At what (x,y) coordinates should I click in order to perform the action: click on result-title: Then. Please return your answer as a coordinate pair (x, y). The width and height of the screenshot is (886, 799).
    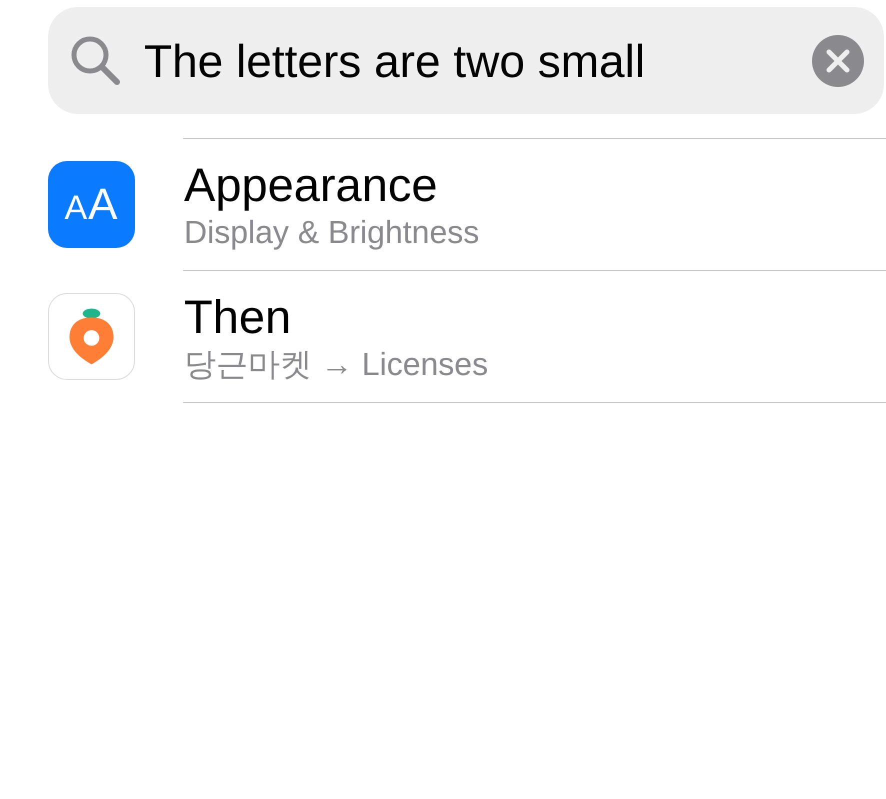
    Looking at the image, I should click on (336, 317).